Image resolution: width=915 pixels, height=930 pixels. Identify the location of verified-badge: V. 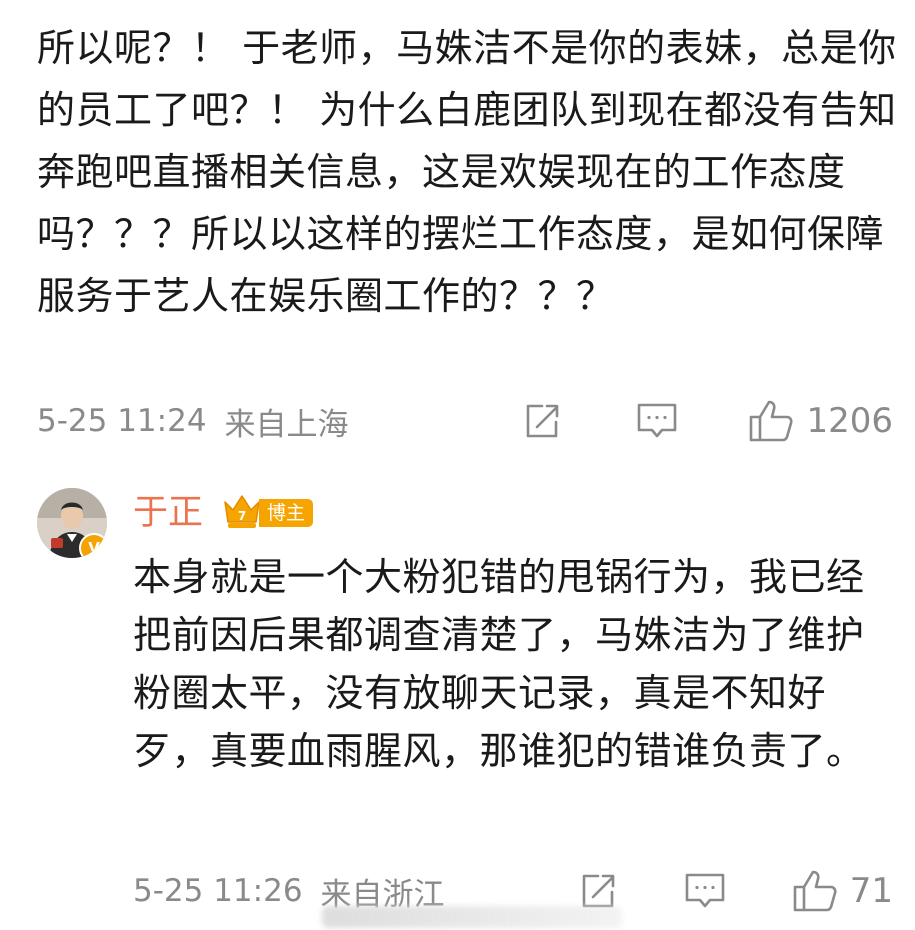
(93, 545).